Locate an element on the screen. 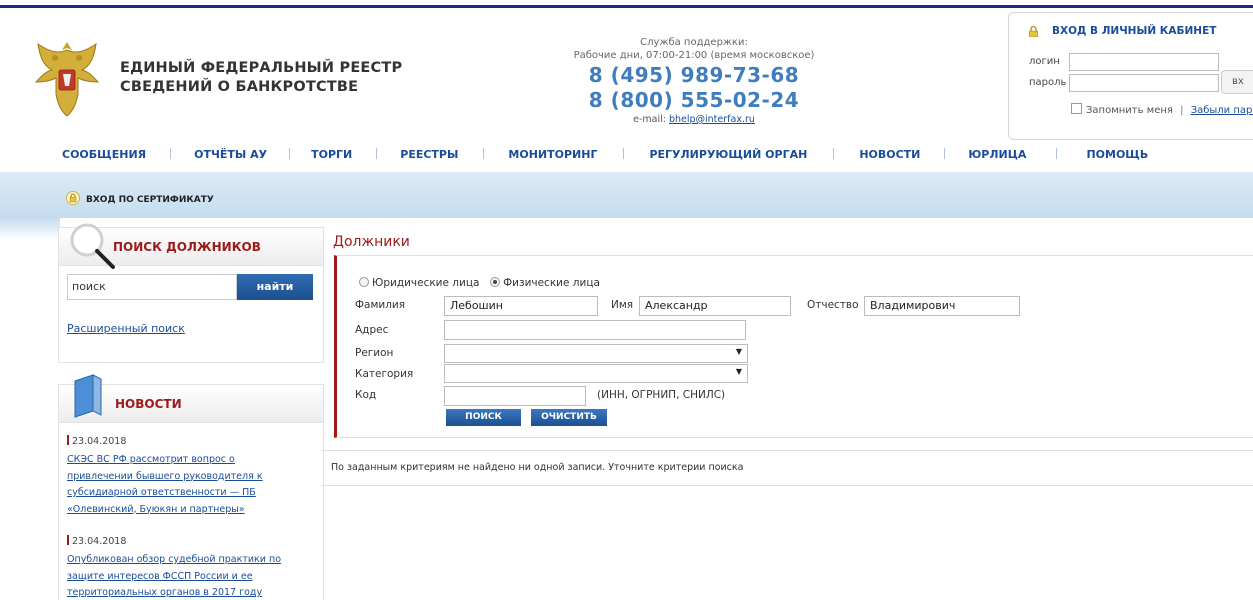  address-label: Адрес is located at coordinates (372, 330).